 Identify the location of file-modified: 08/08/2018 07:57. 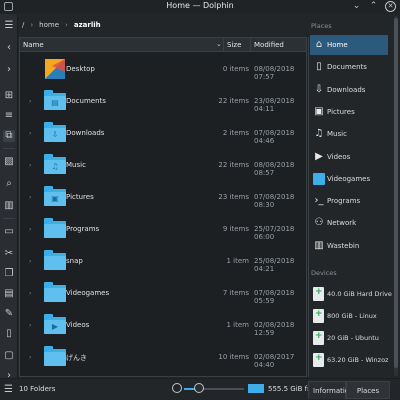
(274, 73).